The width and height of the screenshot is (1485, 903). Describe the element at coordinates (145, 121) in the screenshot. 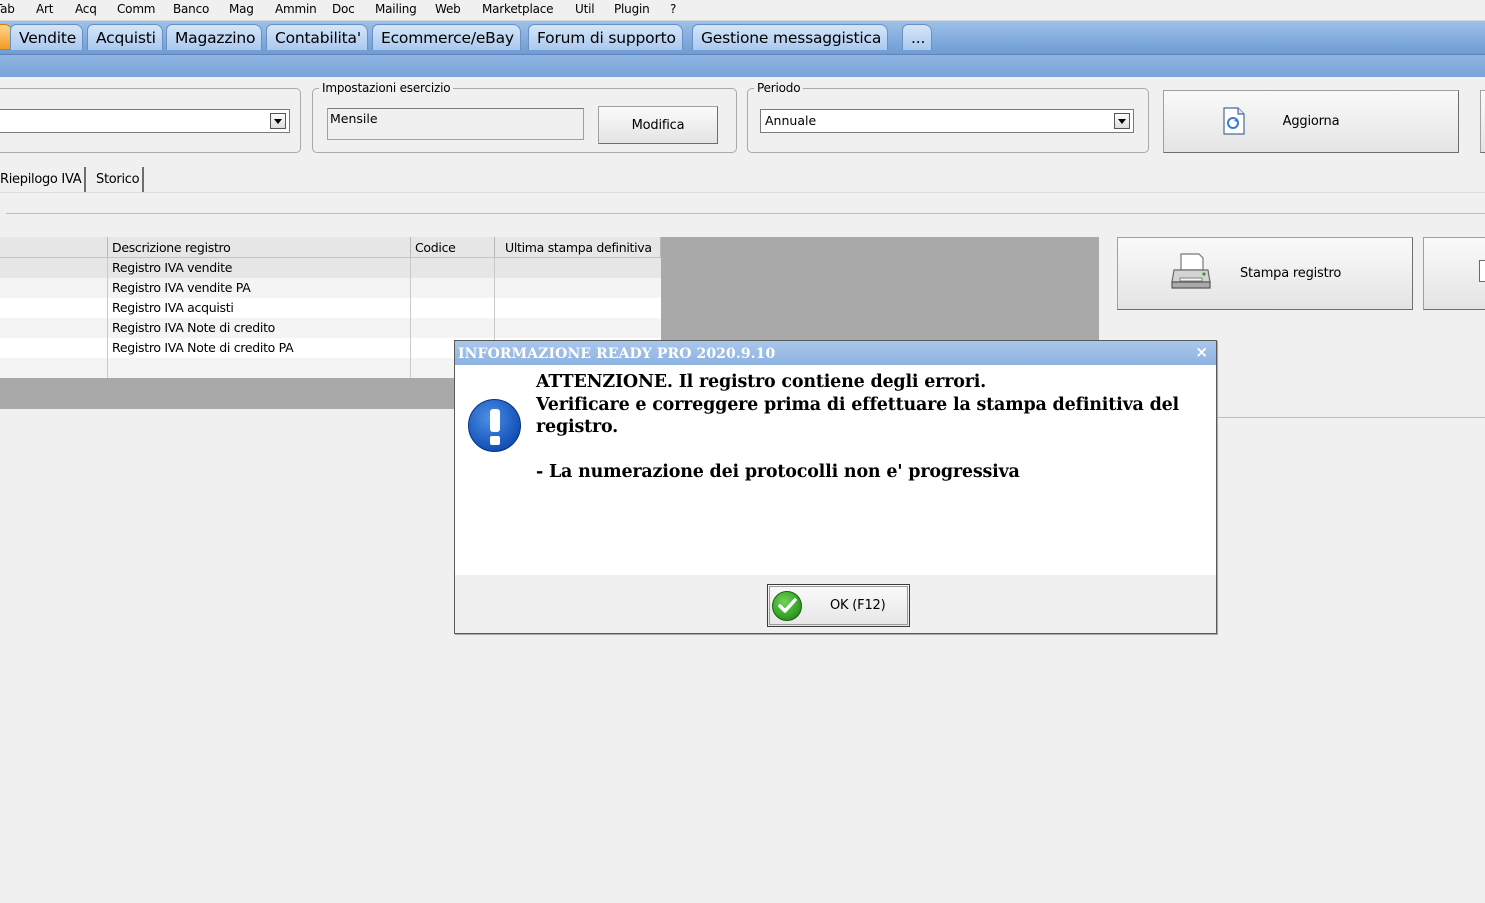

I see `register-combo` at that location.